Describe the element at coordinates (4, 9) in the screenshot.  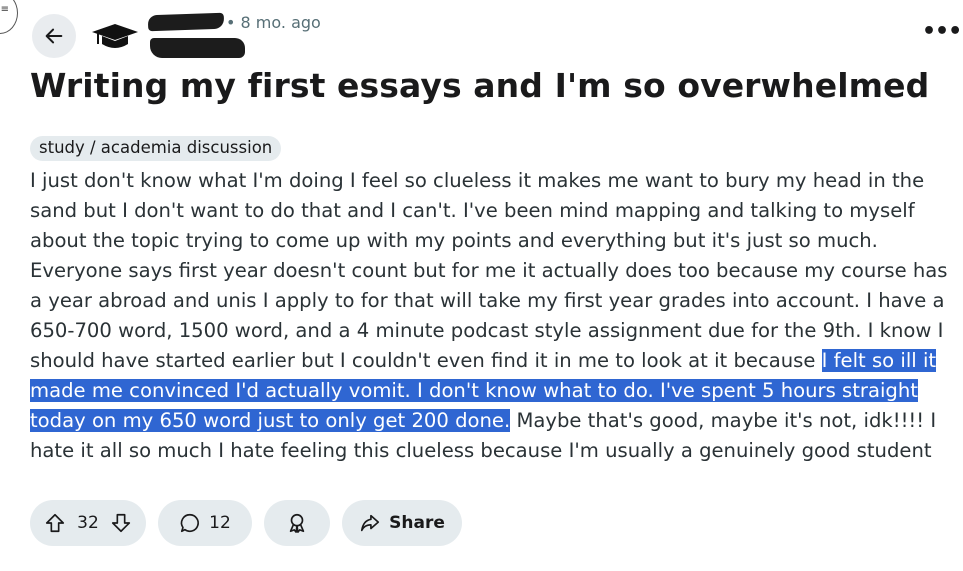
I see `hamburger-menu-icon: ≡` at that location.